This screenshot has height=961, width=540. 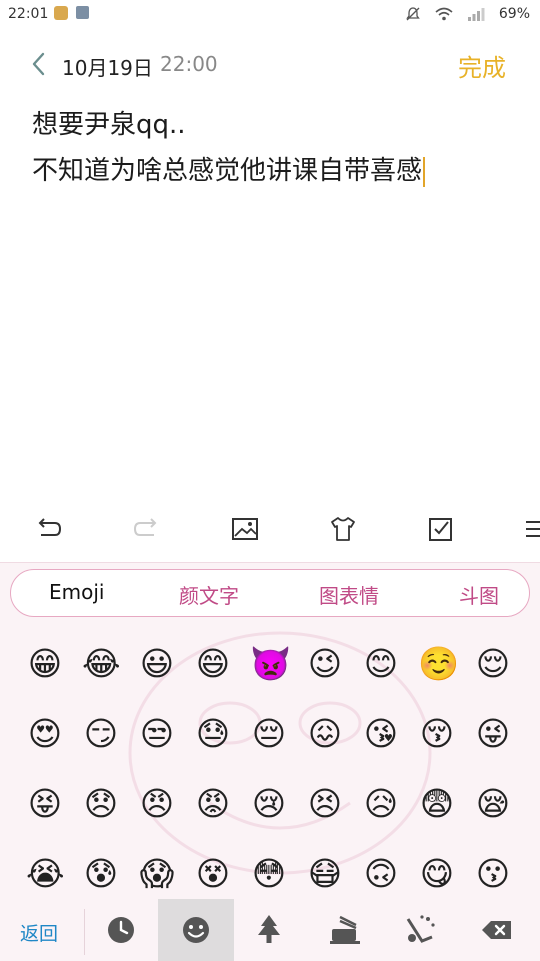 I want to click on emoji-key: 😍, so click(x=45, y=734).